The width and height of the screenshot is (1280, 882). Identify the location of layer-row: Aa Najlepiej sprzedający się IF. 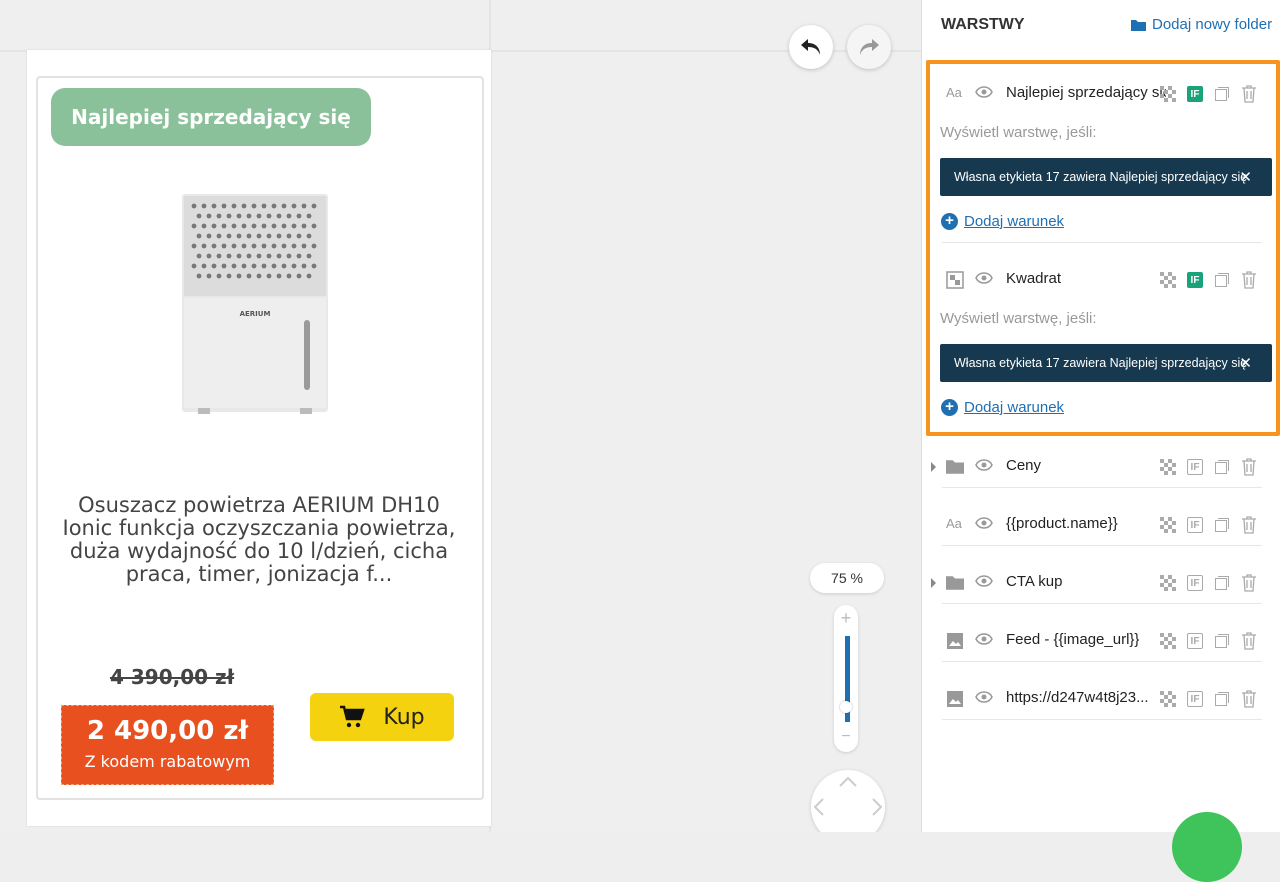
(1101, 95).